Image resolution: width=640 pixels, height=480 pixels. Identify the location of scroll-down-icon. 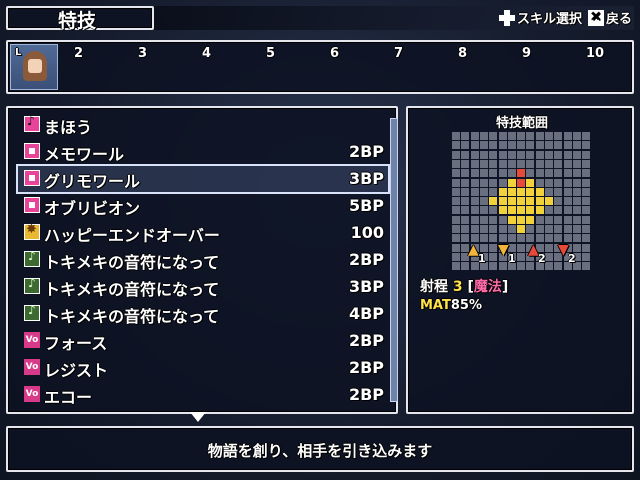
(198, 417).